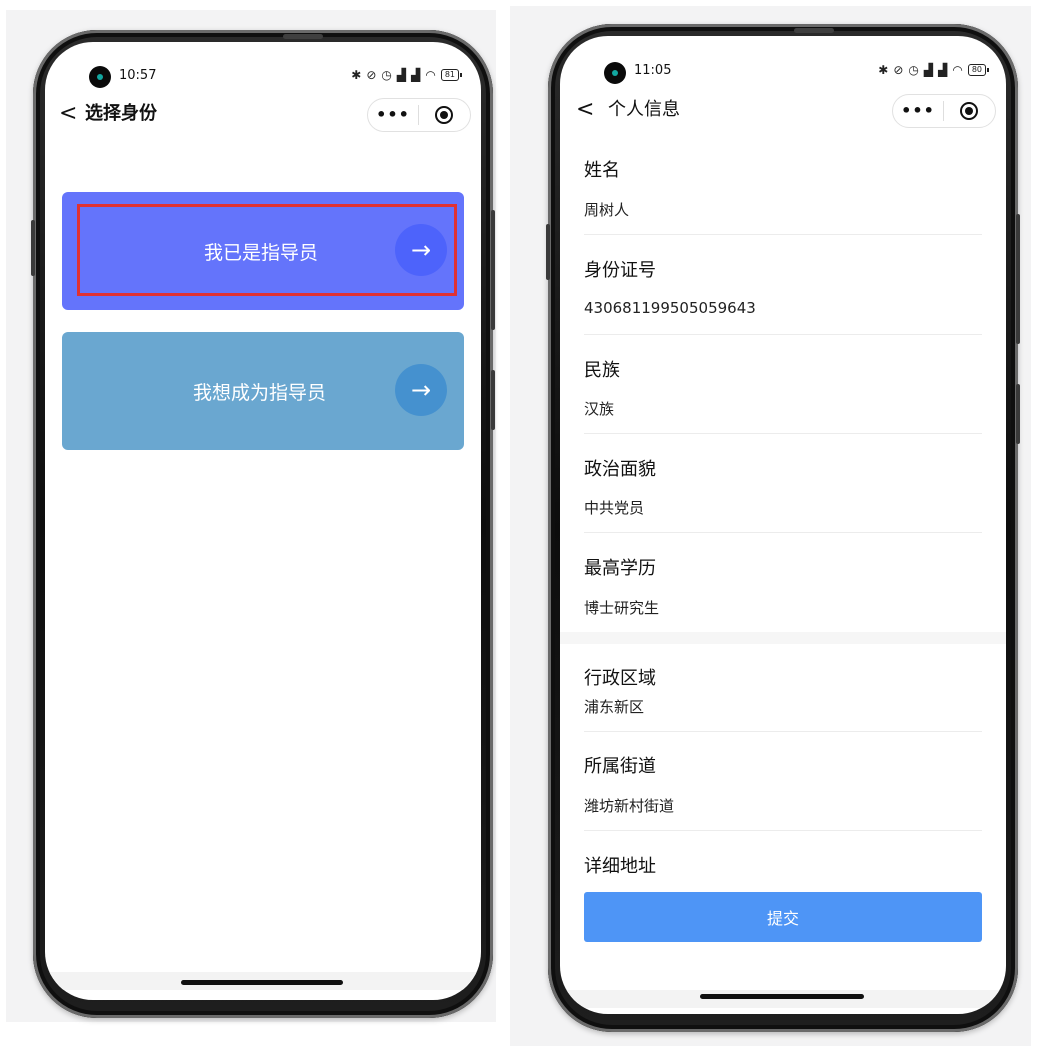 The image size is (1037, 1050). I want to click on street-value: 潍坊新村街道, so click(629, 805).